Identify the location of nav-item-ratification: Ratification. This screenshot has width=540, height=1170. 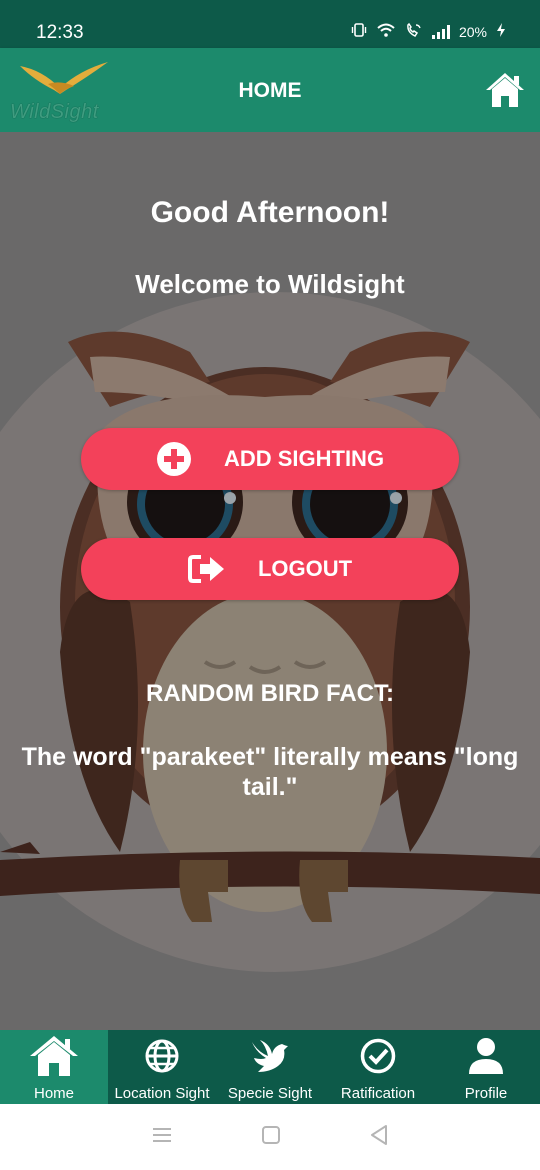
(378, 1067).